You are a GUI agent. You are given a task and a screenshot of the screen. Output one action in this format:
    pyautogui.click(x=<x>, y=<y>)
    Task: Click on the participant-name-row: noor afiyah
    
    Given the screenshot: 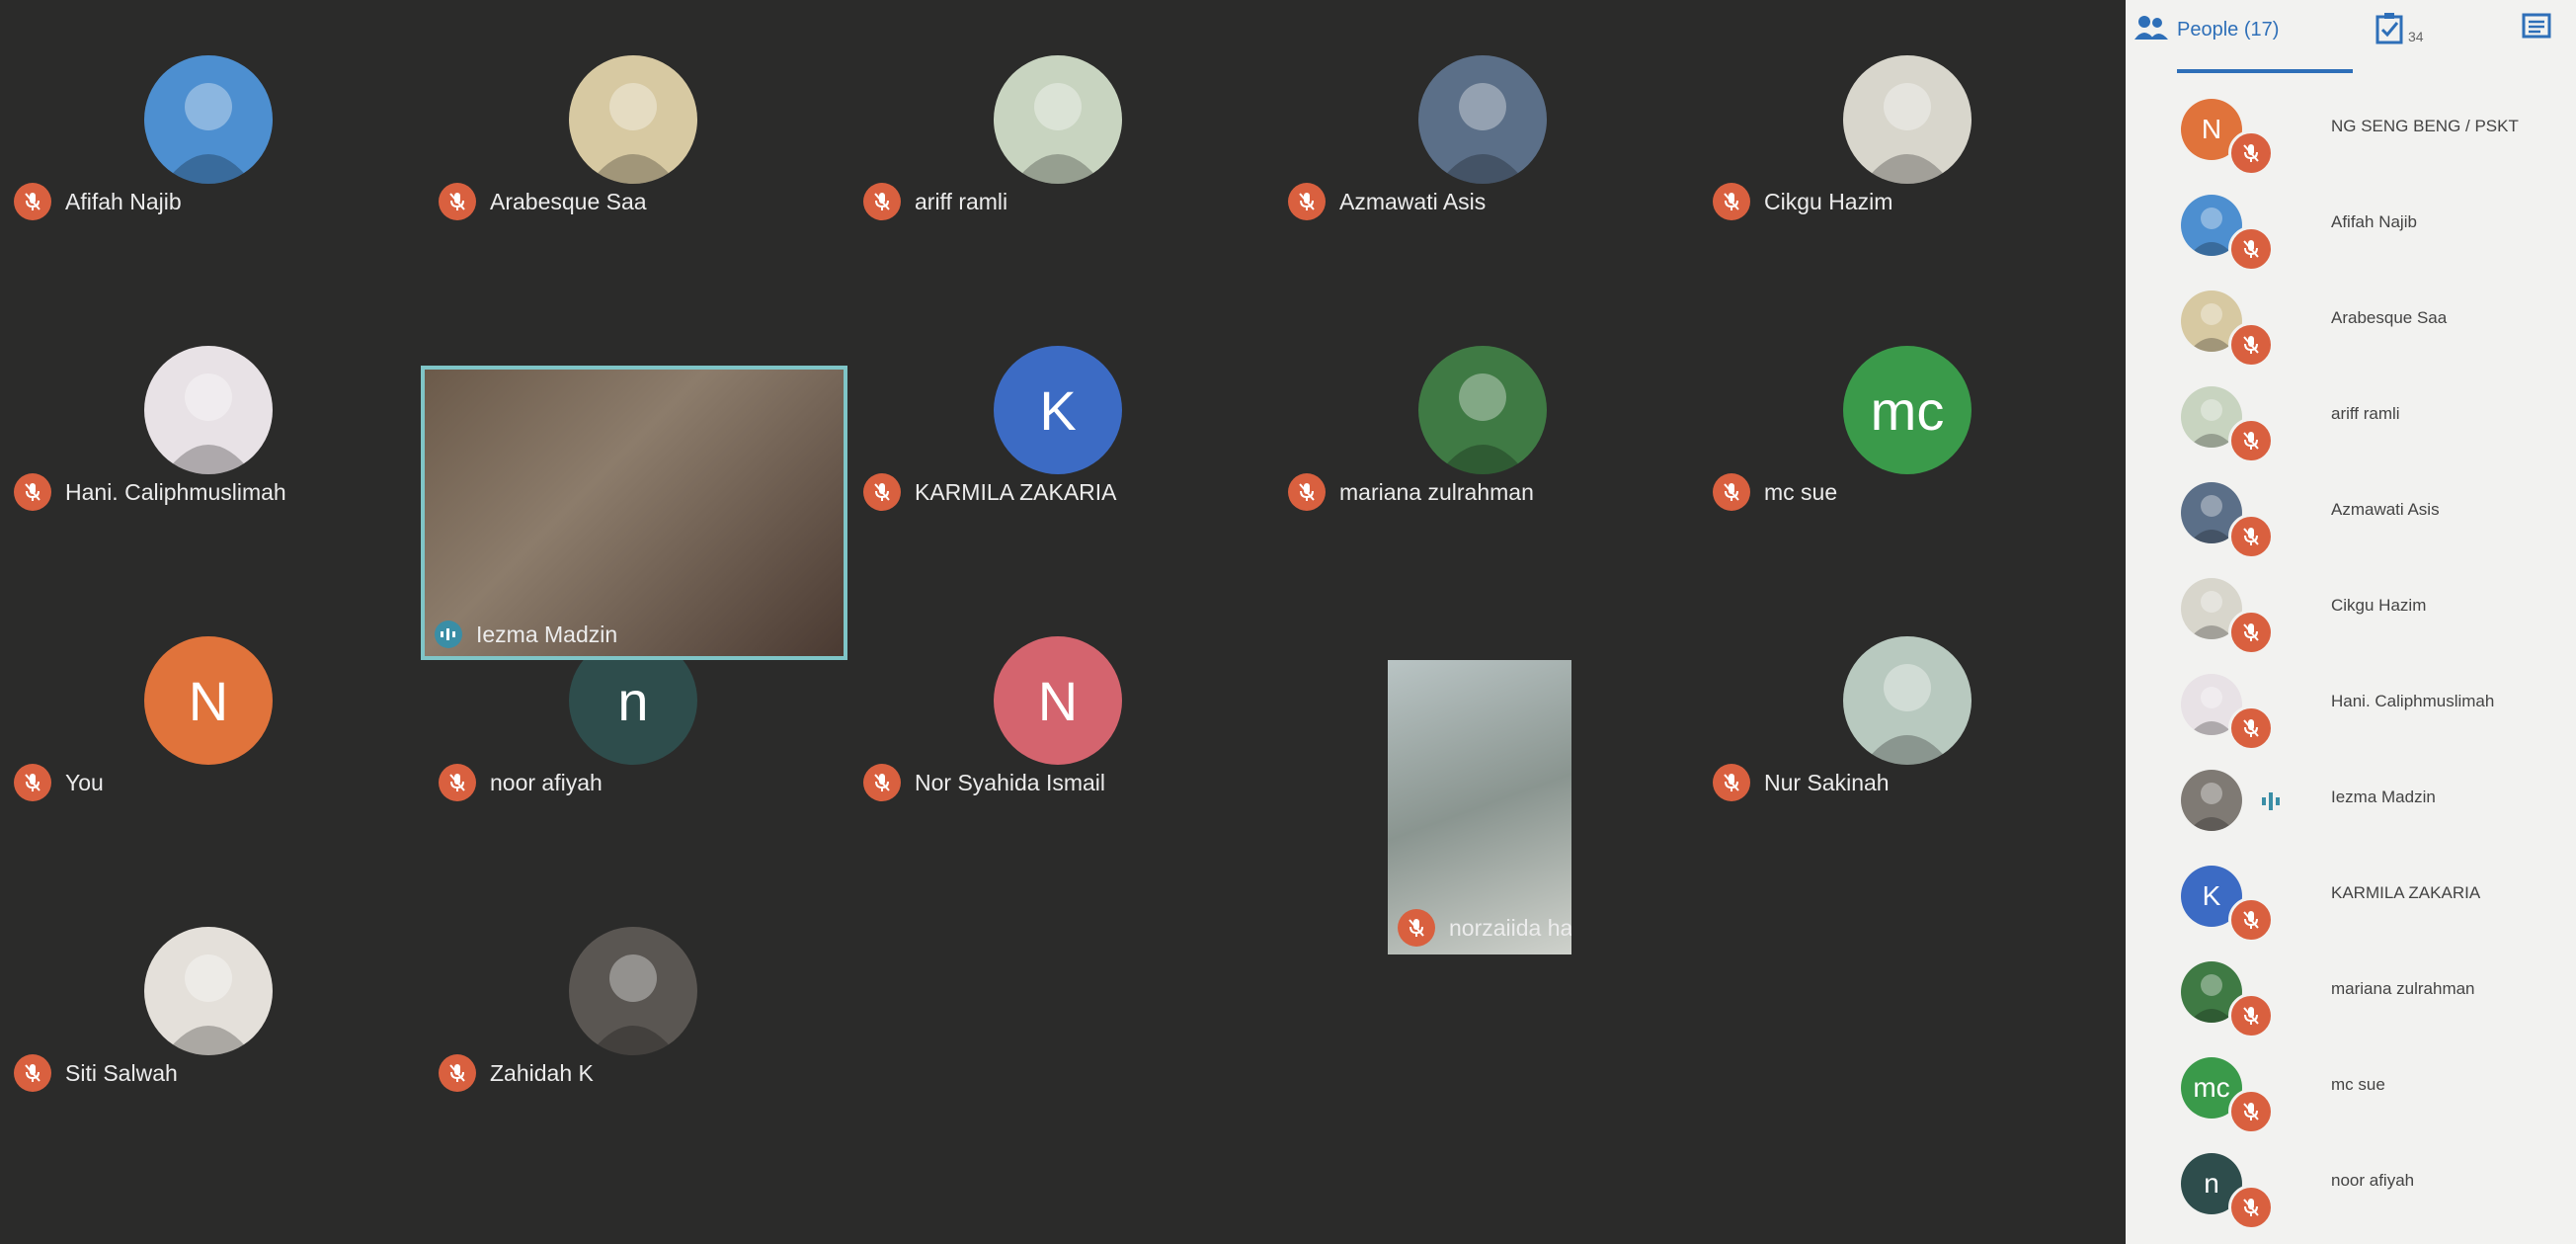 What is the action you would take?
    pyautogui.click(x=521, y=782)
    